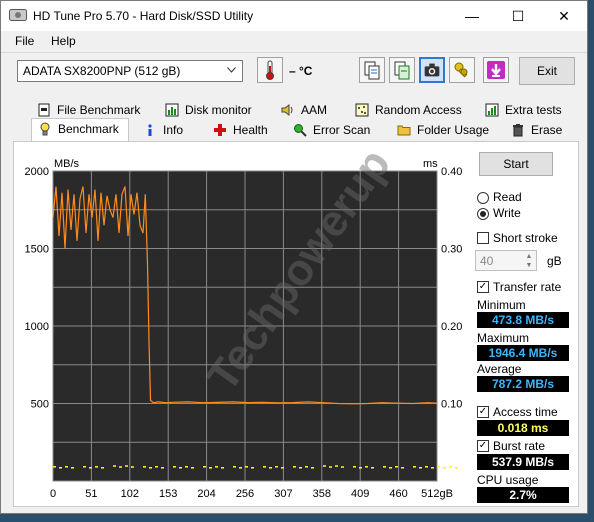 Image resolution: width=594 pixels, height=522 pixels. I want to click on menu-bar: File Help, so click(294, 41).